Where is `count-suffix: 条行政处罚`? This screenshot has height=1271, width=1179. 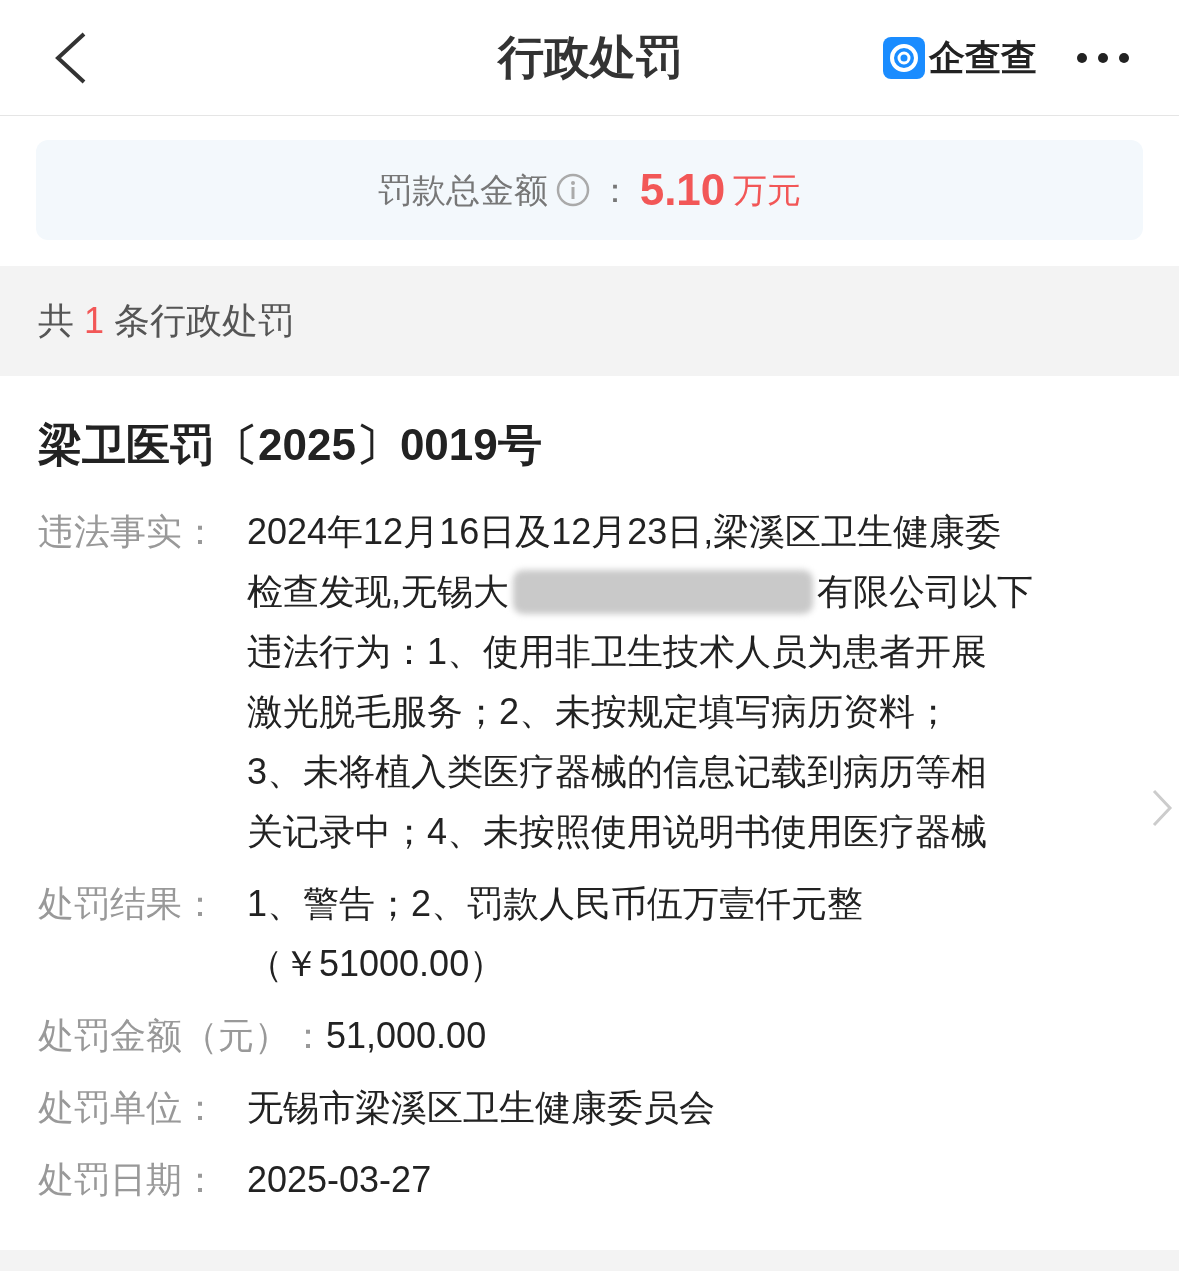
count-suffix: 条行政处罚 is located at coordinates (204, 321).